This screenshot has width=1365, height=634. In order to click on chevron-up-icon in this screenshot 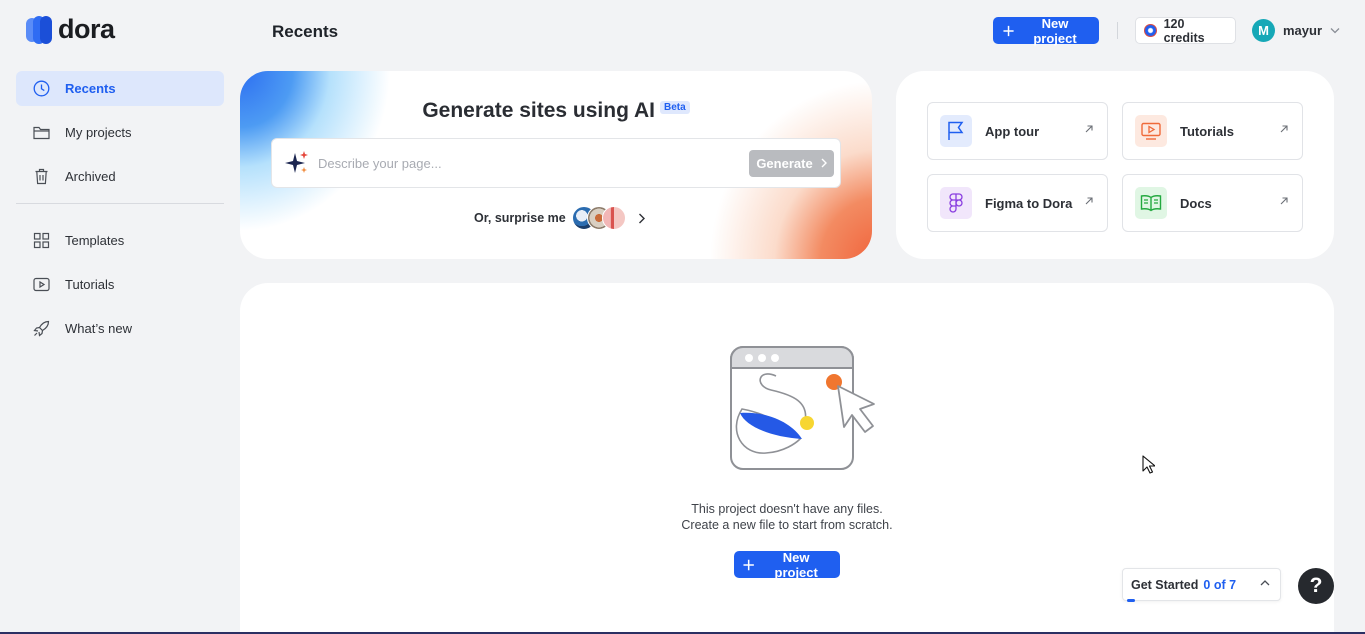, I will do `click(1265, 583)`.